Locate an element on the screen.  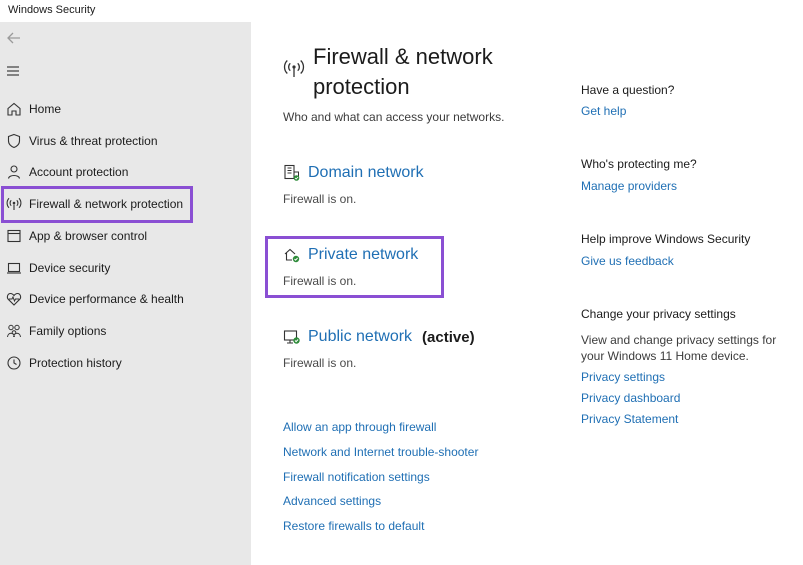
title-bar: Windows Security is located at coordinates (401, 11).